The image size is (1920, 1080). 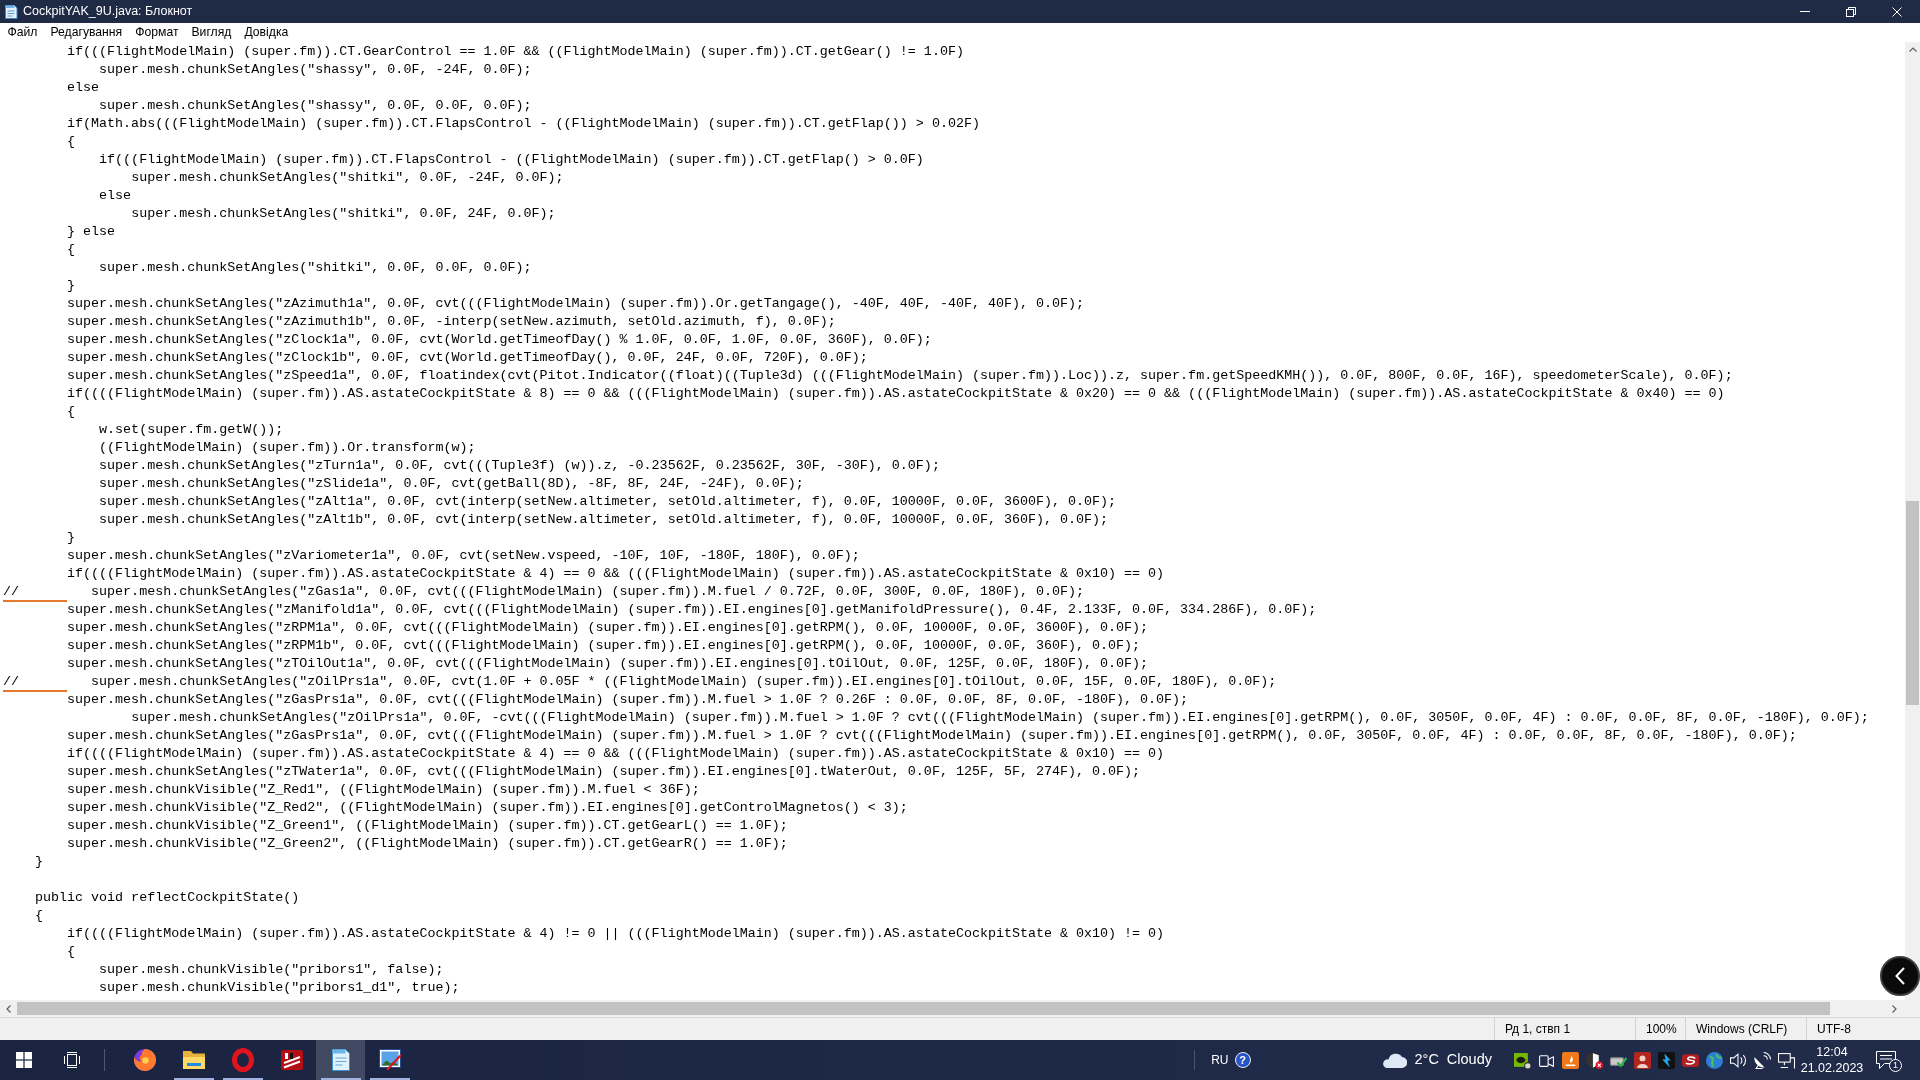 What do you see at coordinates (315, 69) in the screenshot?
I see `code-line: super.mesh.chunkSetAngles("shassy", 0.0F, -24F, 0.0F);` at bounding box center [315, 69].